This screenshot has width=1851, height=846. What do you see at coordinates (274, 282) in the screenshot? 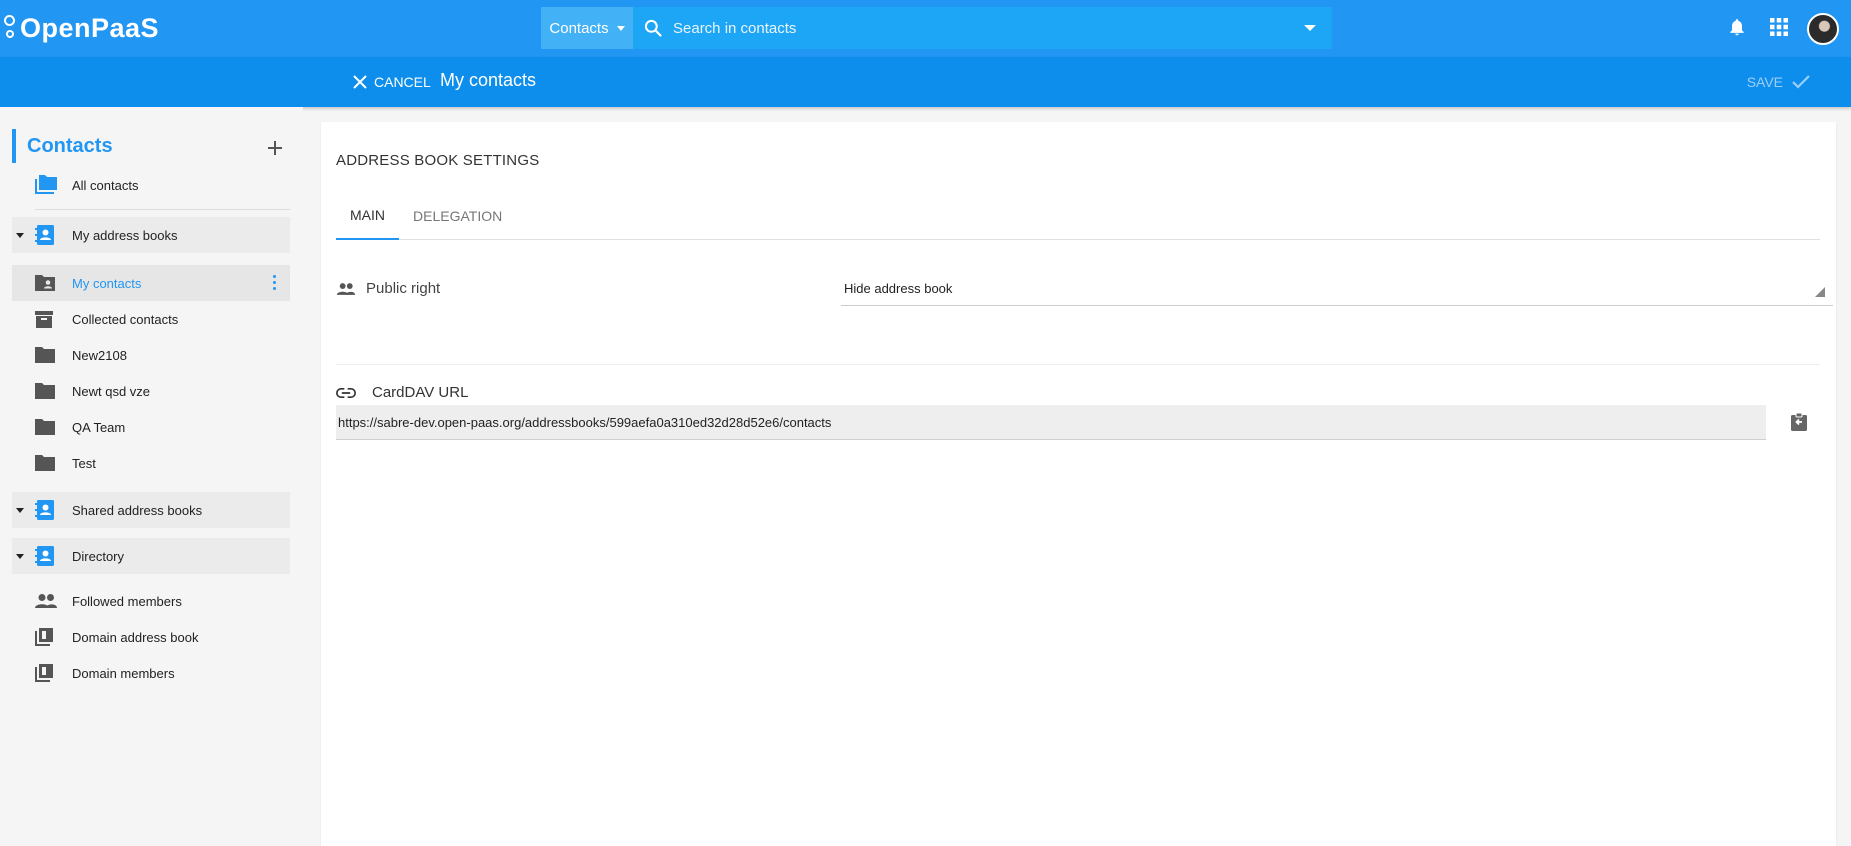
I see `more-vert-icon` at bounding box center [274, 282].